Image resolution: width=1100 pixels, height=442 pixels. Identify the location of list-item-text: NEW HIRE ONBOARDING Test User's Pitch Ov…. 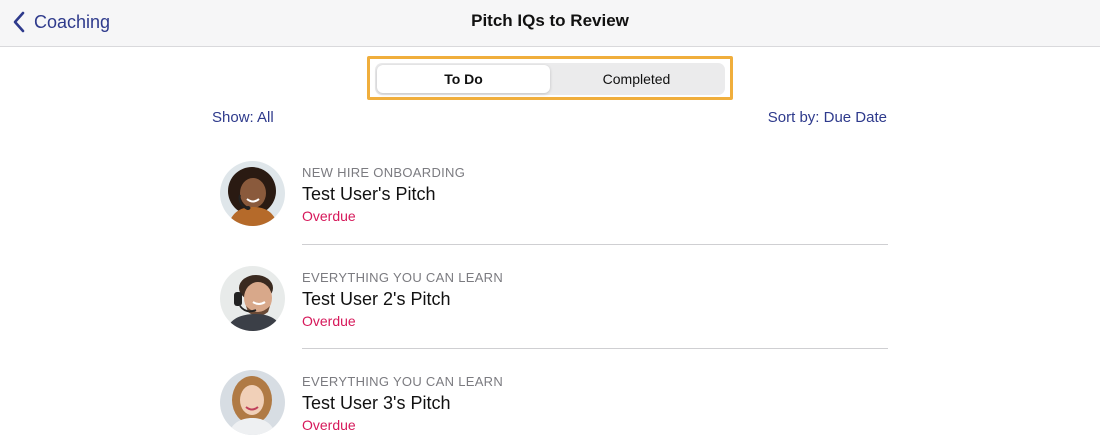
(383, 195).